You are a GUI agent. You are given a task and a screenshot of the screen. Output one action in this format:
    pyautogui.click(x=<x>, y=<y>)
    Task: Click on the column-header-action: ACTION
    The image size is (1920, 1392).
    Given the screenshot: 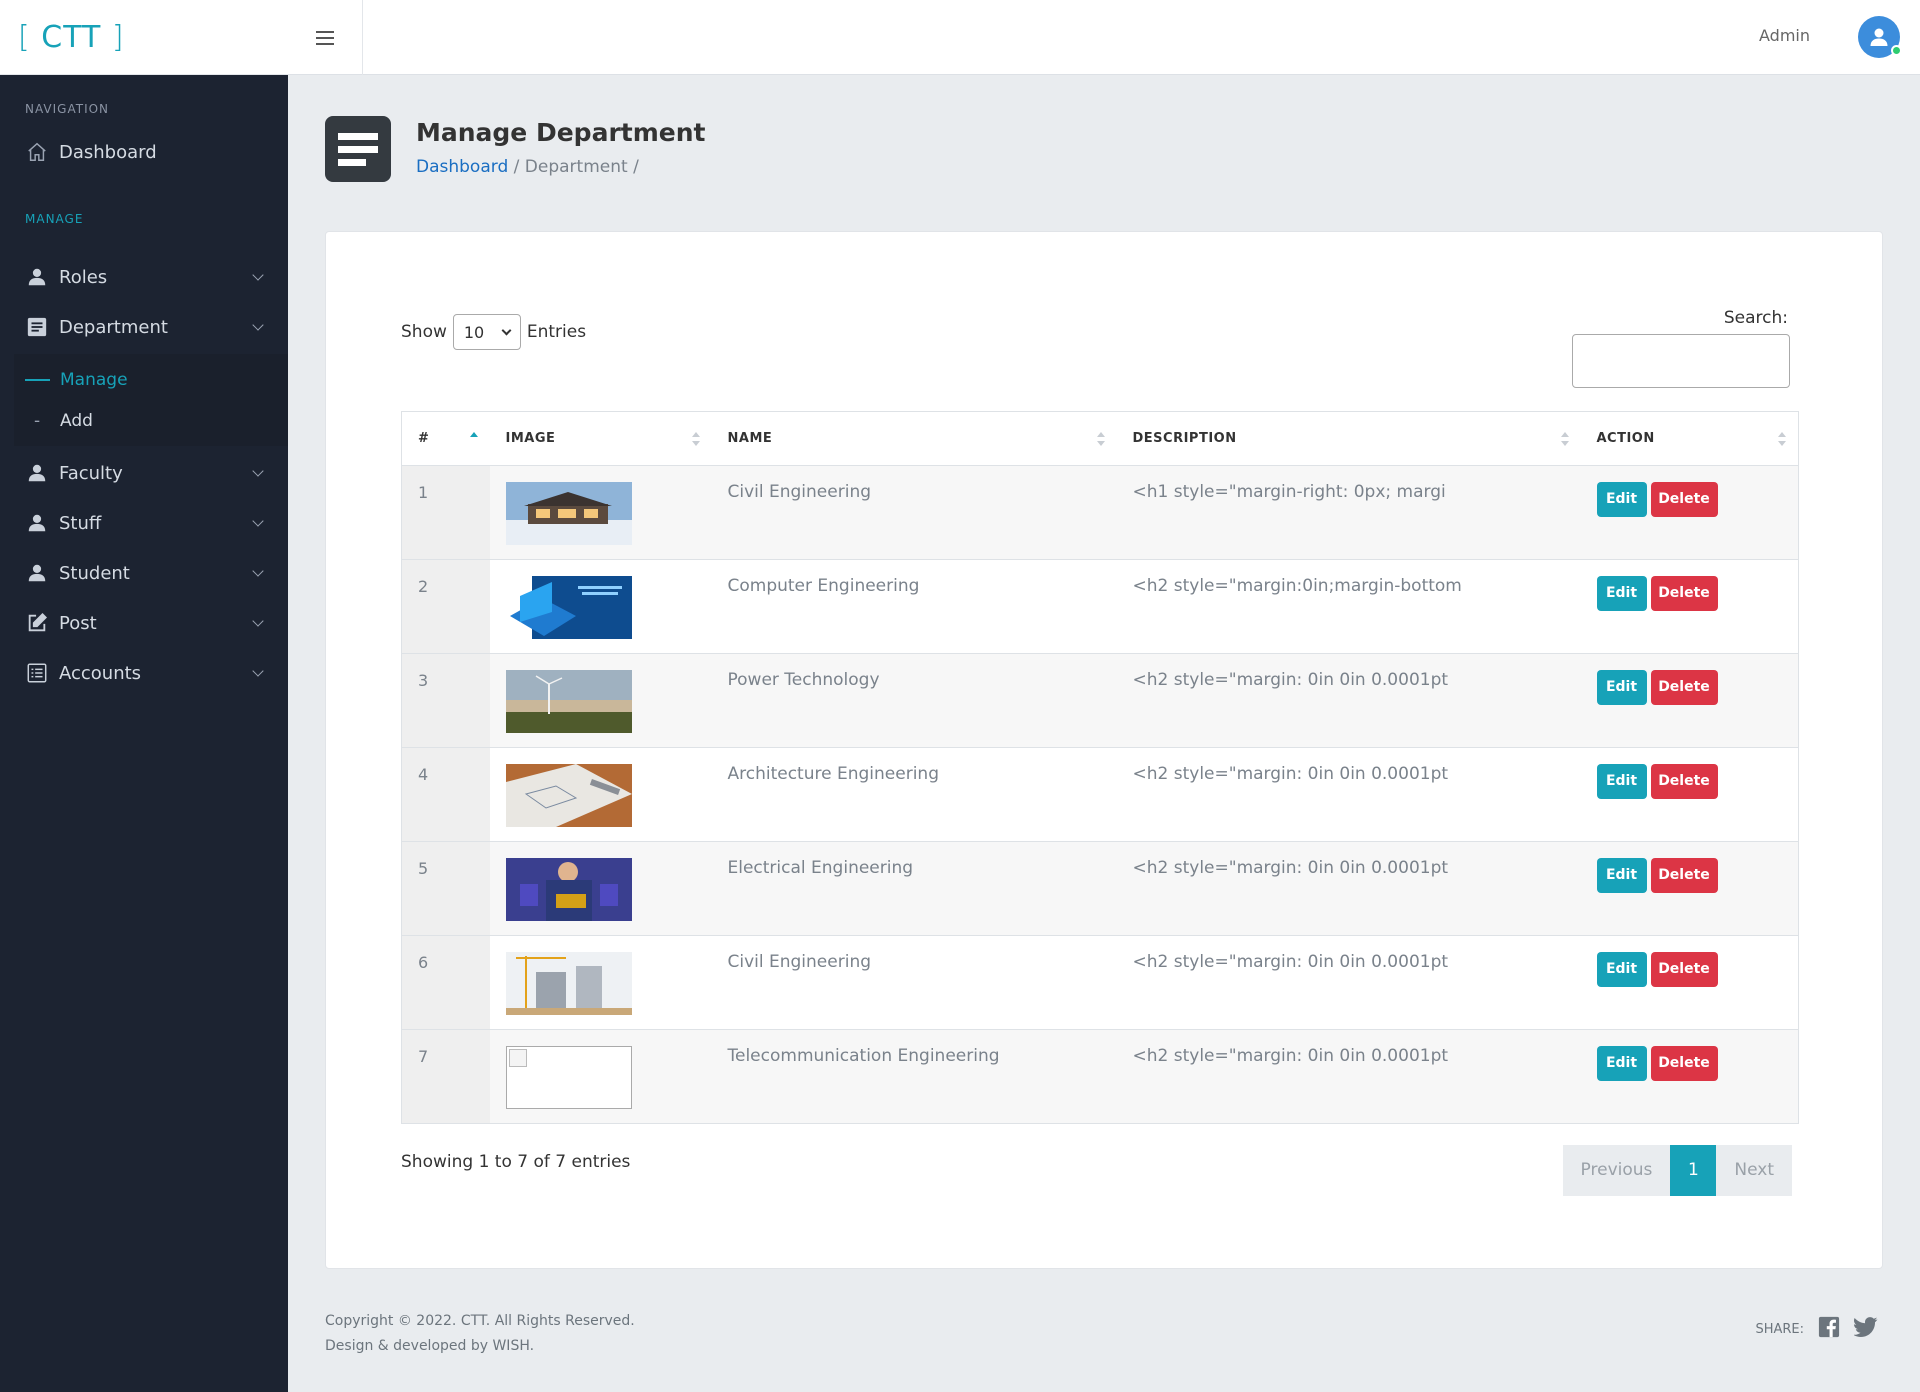 What is the action you would take?
    pyautogui.click(x=1689, y=438)
    